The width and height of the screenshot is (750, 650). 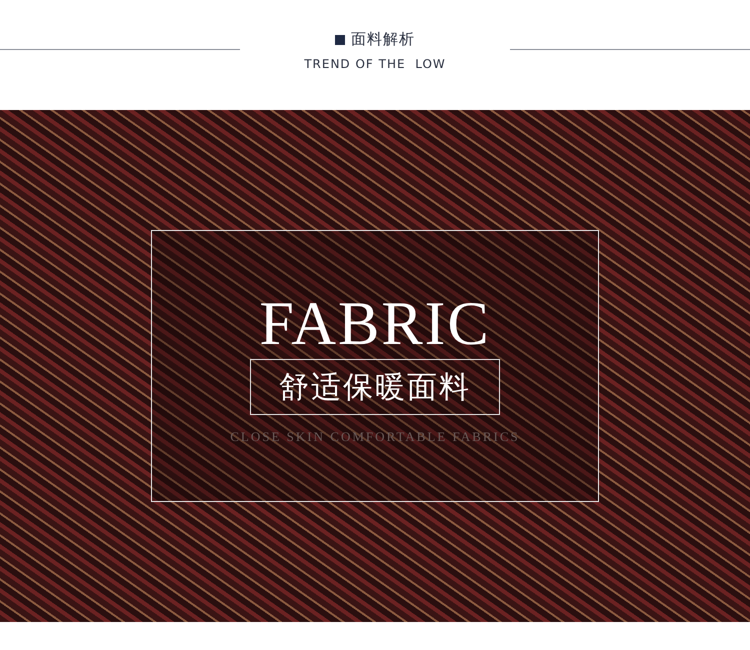 I want to click on section-subtitle: TREND OF THE LOW, so click(x=375, y=64).